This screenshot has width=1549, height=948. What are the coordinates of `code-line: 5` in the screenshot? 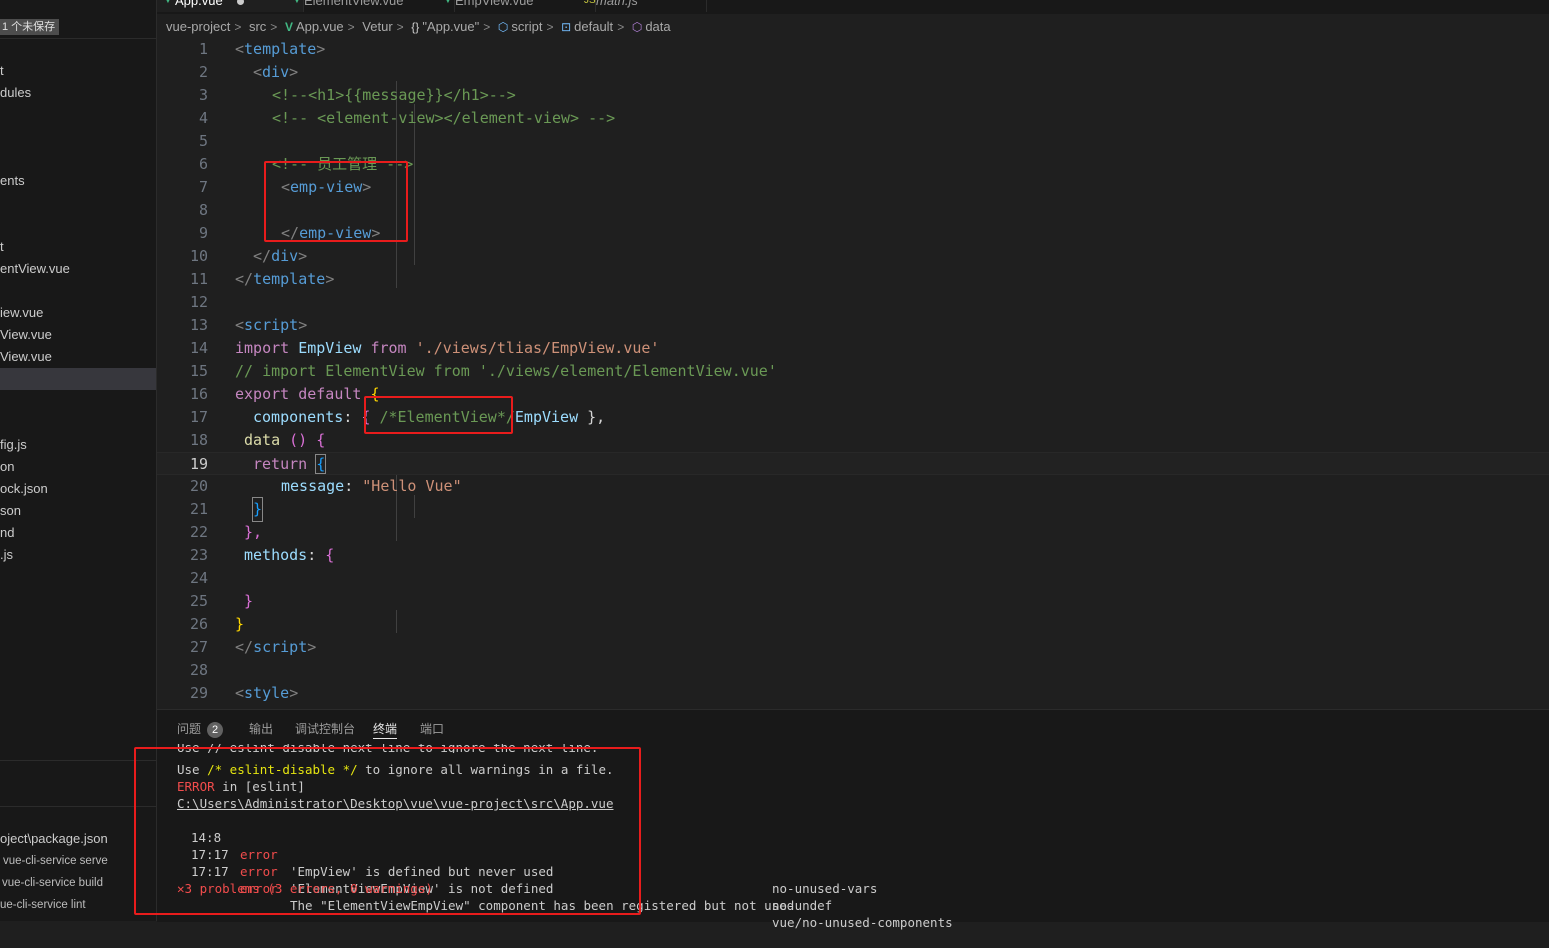 It's located at (853, 141).